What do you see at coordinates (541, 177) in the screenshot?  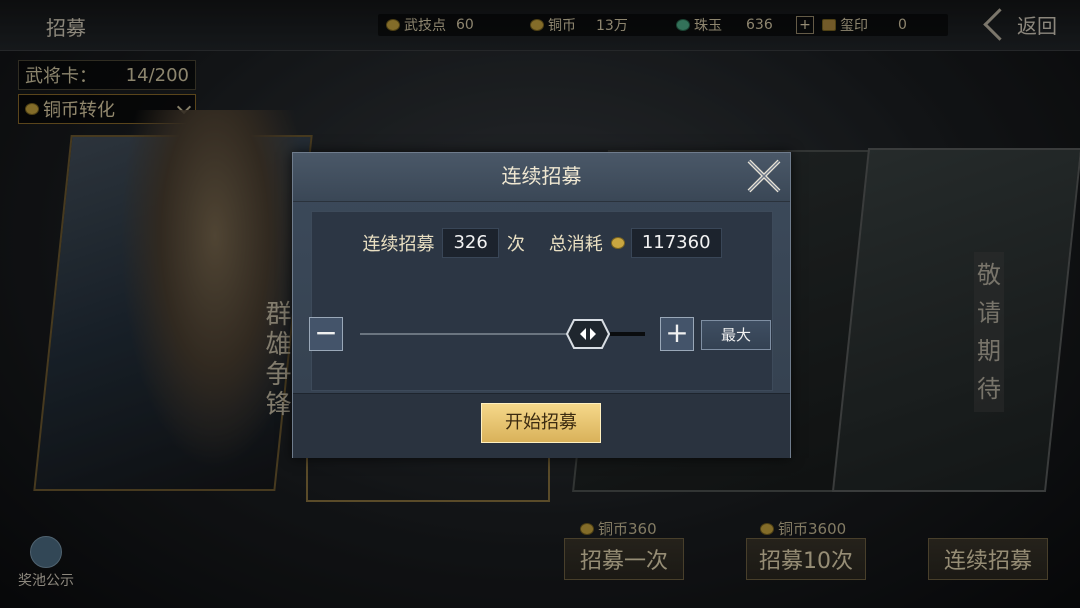 I see `dialog-title: 连续招募` at bounding box center [541, 177].